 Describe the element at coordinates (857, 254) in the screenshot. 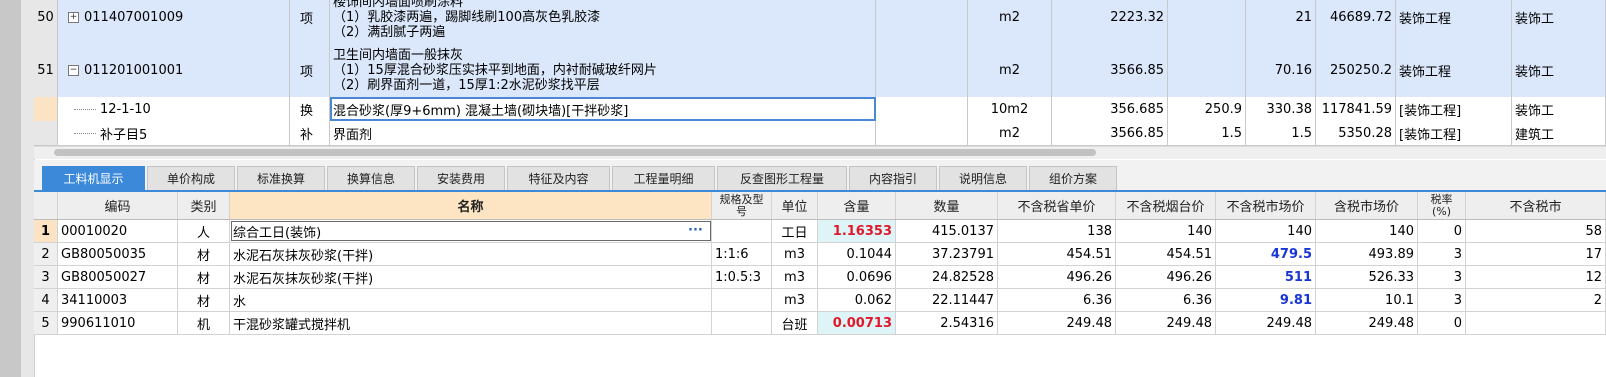

I see `resource-content: 0.1044` at that location.